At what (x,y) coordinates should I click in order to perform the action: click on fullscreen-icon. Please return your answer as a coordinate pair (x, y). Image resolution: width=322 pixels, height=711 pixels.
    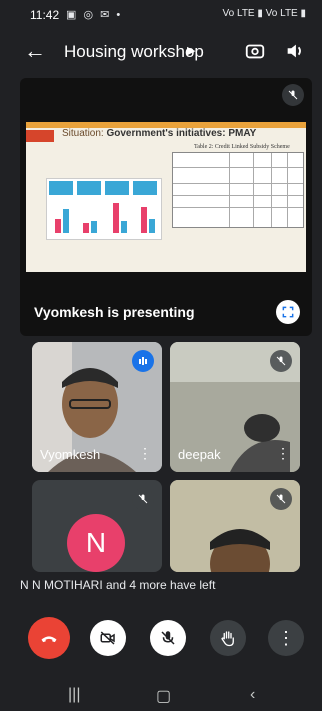
    Looking at the image, I should click on (288, 312).